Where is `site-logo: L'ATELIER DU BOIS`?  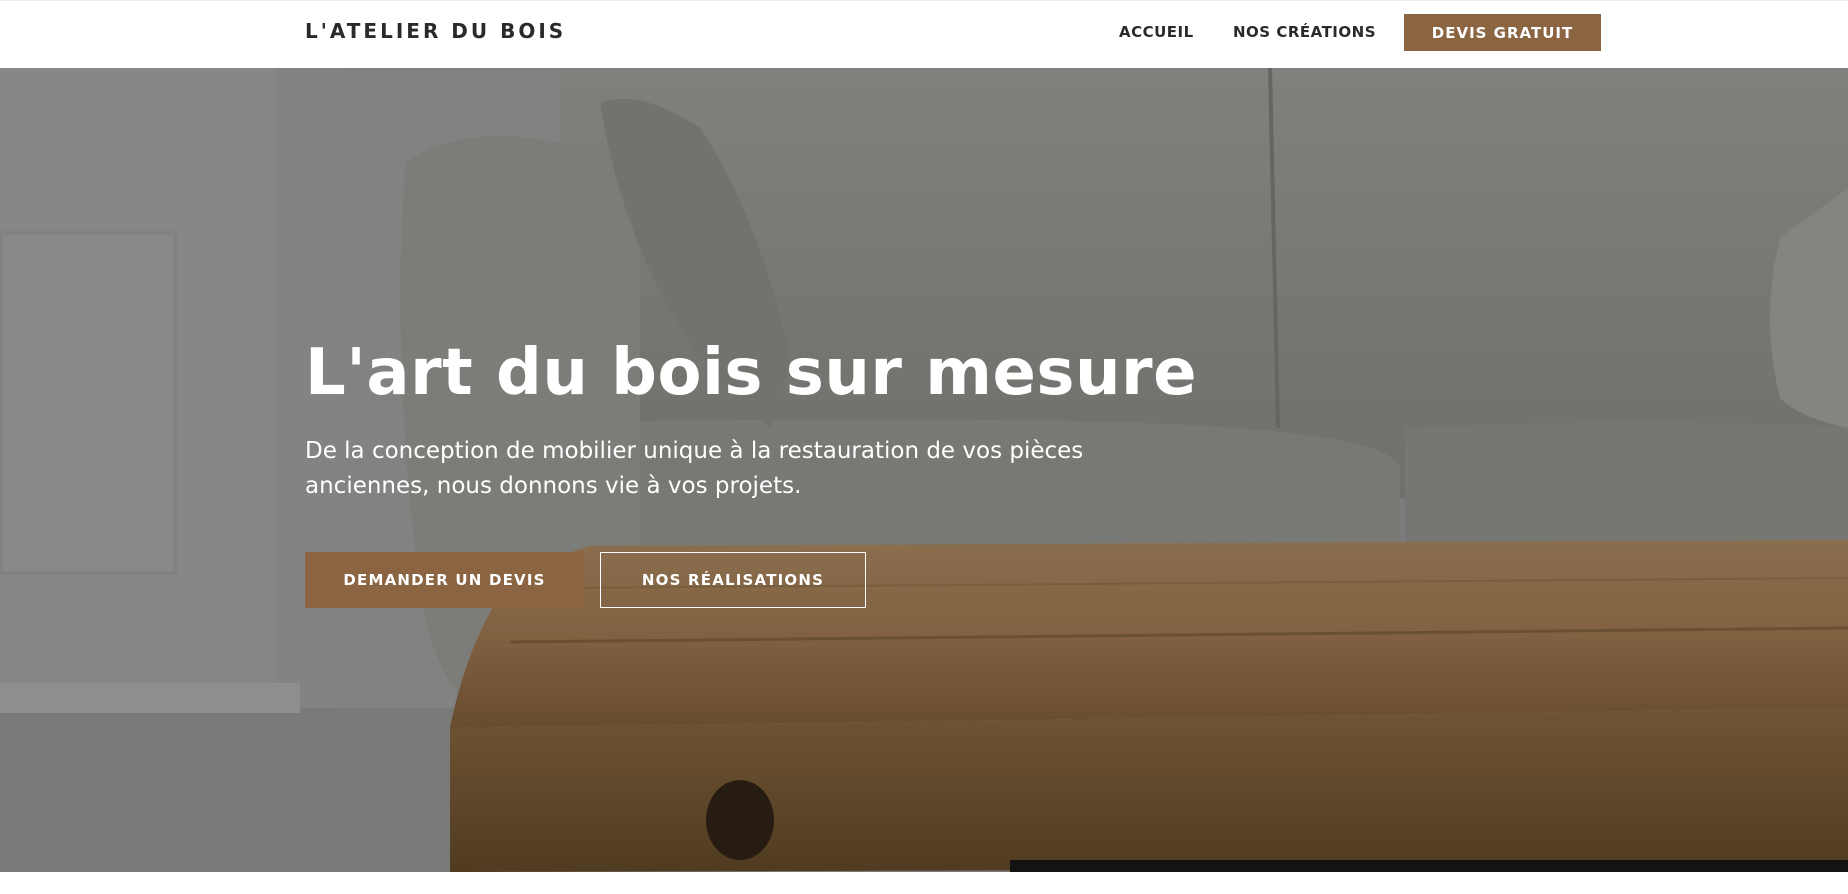
site-logo: L'ATELIER DU BOIS is located at coordinates (435, 31).